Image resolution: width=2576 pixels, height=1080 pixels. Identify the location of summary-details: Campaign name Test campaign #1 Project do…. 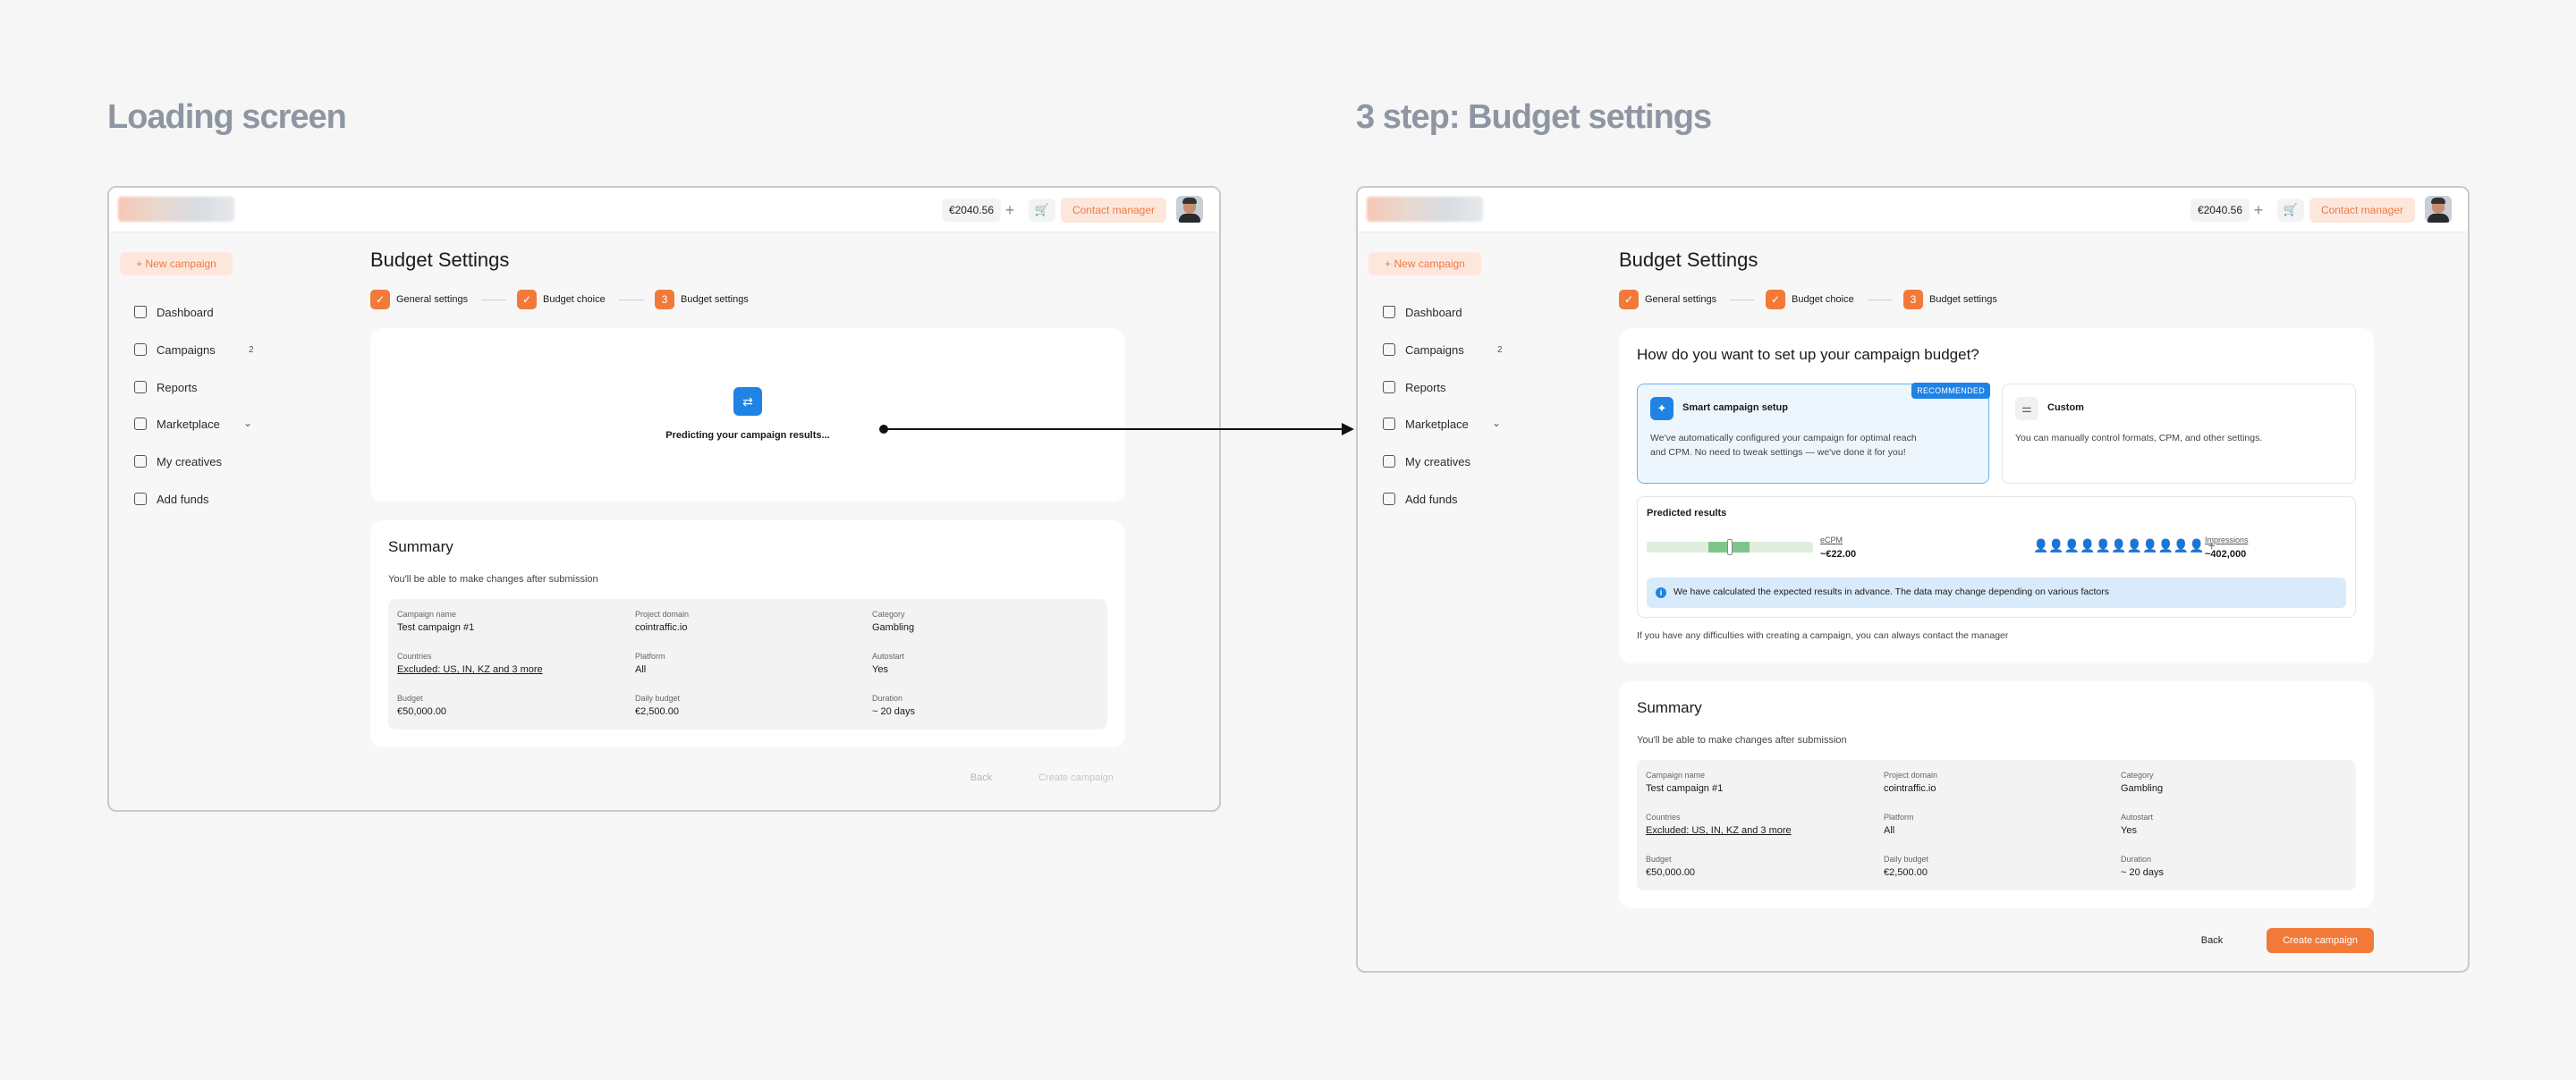
(1996, 825).